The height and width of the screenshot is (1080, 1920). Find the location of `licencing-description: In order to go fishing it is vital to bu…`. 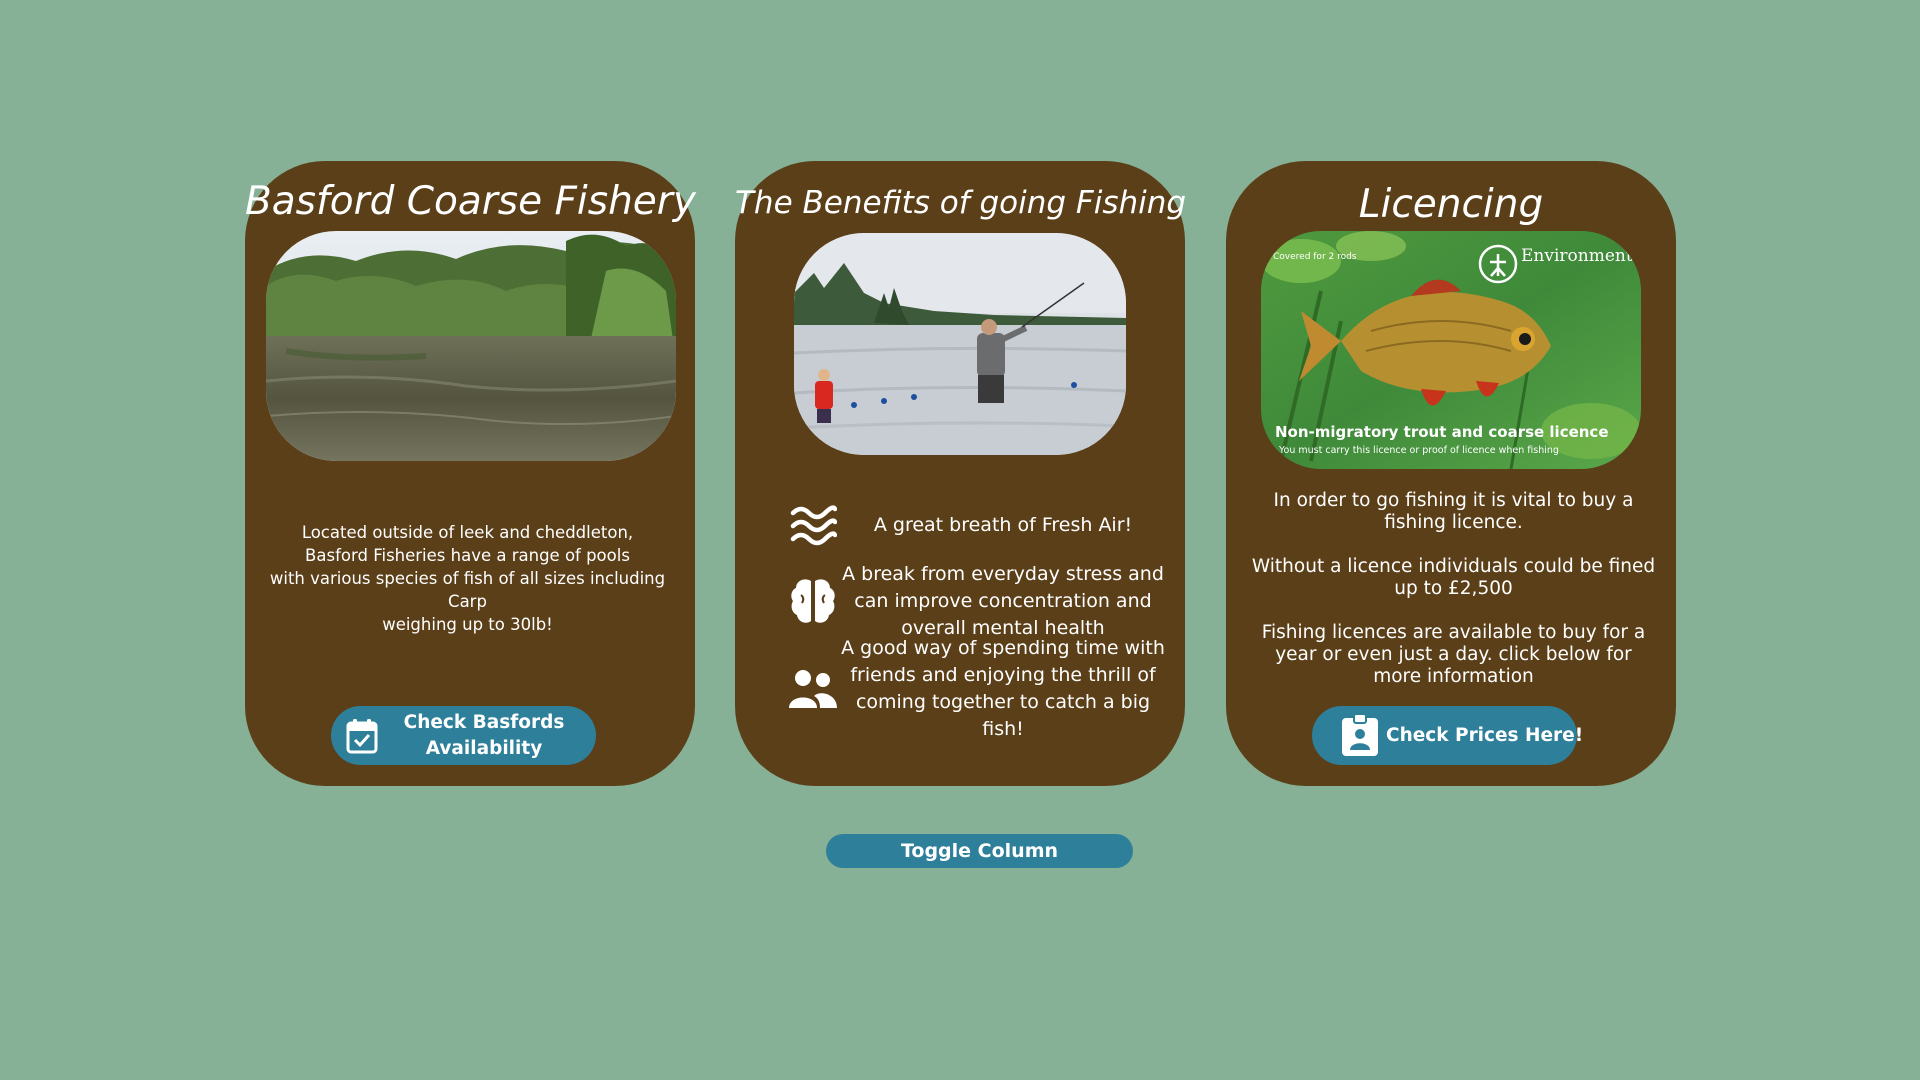

licencing-description: In order to go fishing it is vital to bu… is located at coordinates (1453, 589).